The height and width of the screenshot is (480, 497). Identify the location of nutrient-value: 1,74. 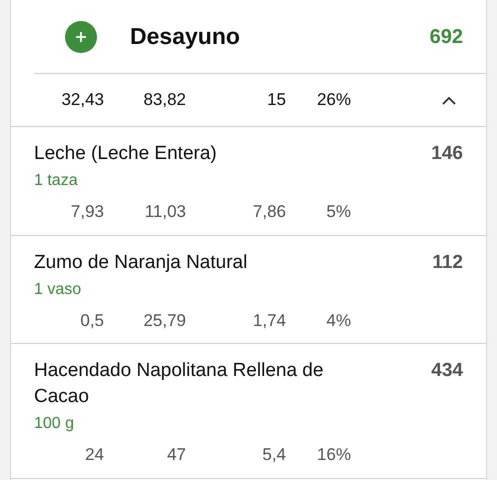
(269, 321).